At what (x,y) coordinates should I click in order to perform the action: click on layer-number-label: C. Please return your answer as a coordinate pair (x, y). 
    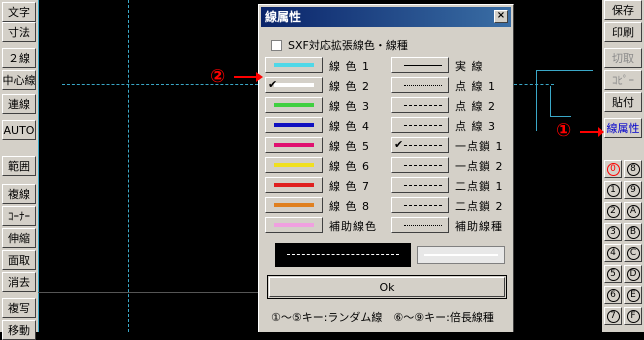
    Looking at the image, I should click on (633, 253).